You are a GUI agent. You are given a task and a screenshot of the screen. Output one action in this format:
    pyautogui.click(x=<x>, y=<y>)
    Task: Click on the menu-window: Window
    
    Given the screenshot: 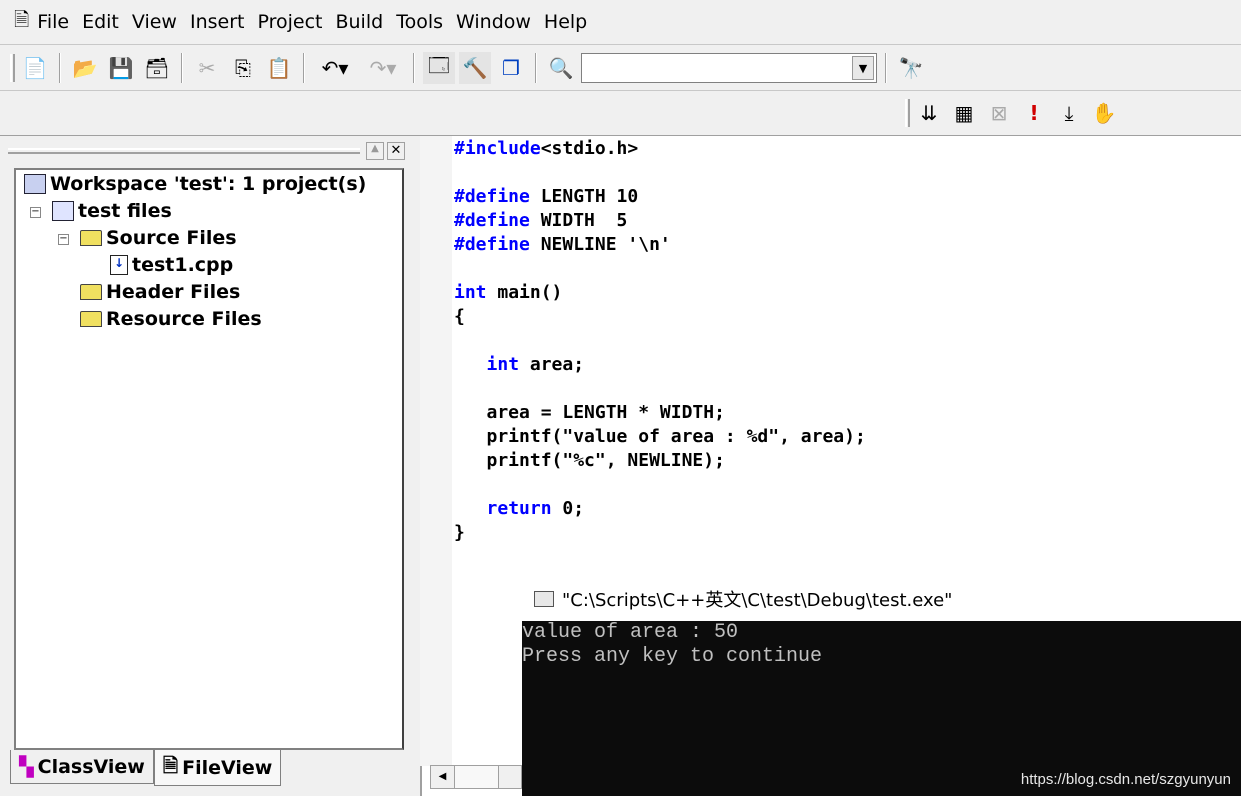 What is the action you would take?
    pyautogui.click(x=493, y=22)
    